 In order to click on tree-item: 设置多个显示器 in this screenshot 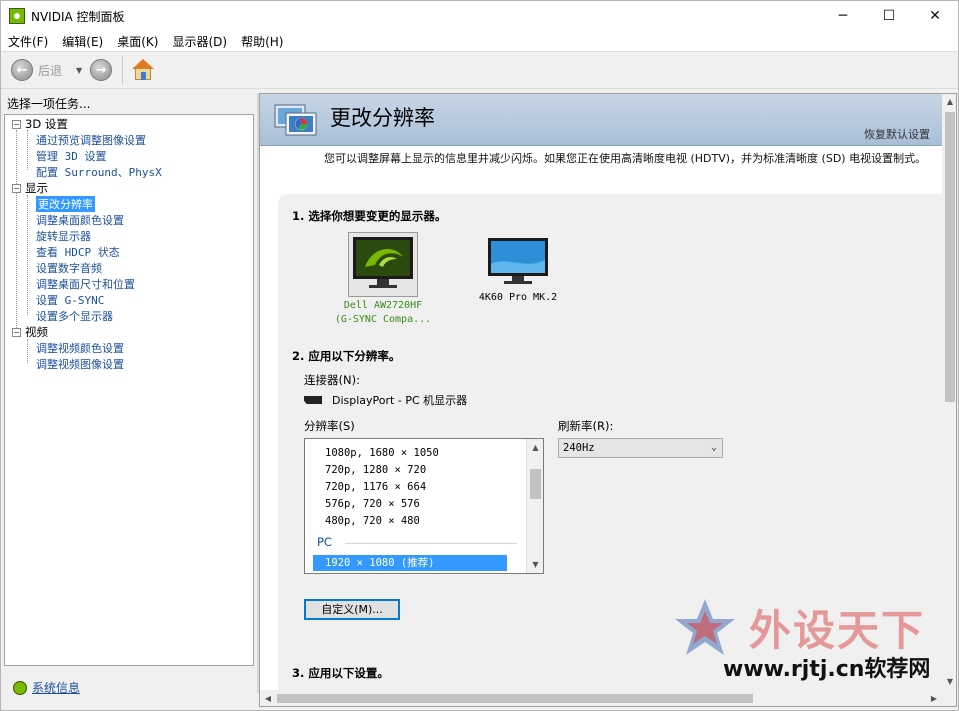, I will do `click(74, 316)`.